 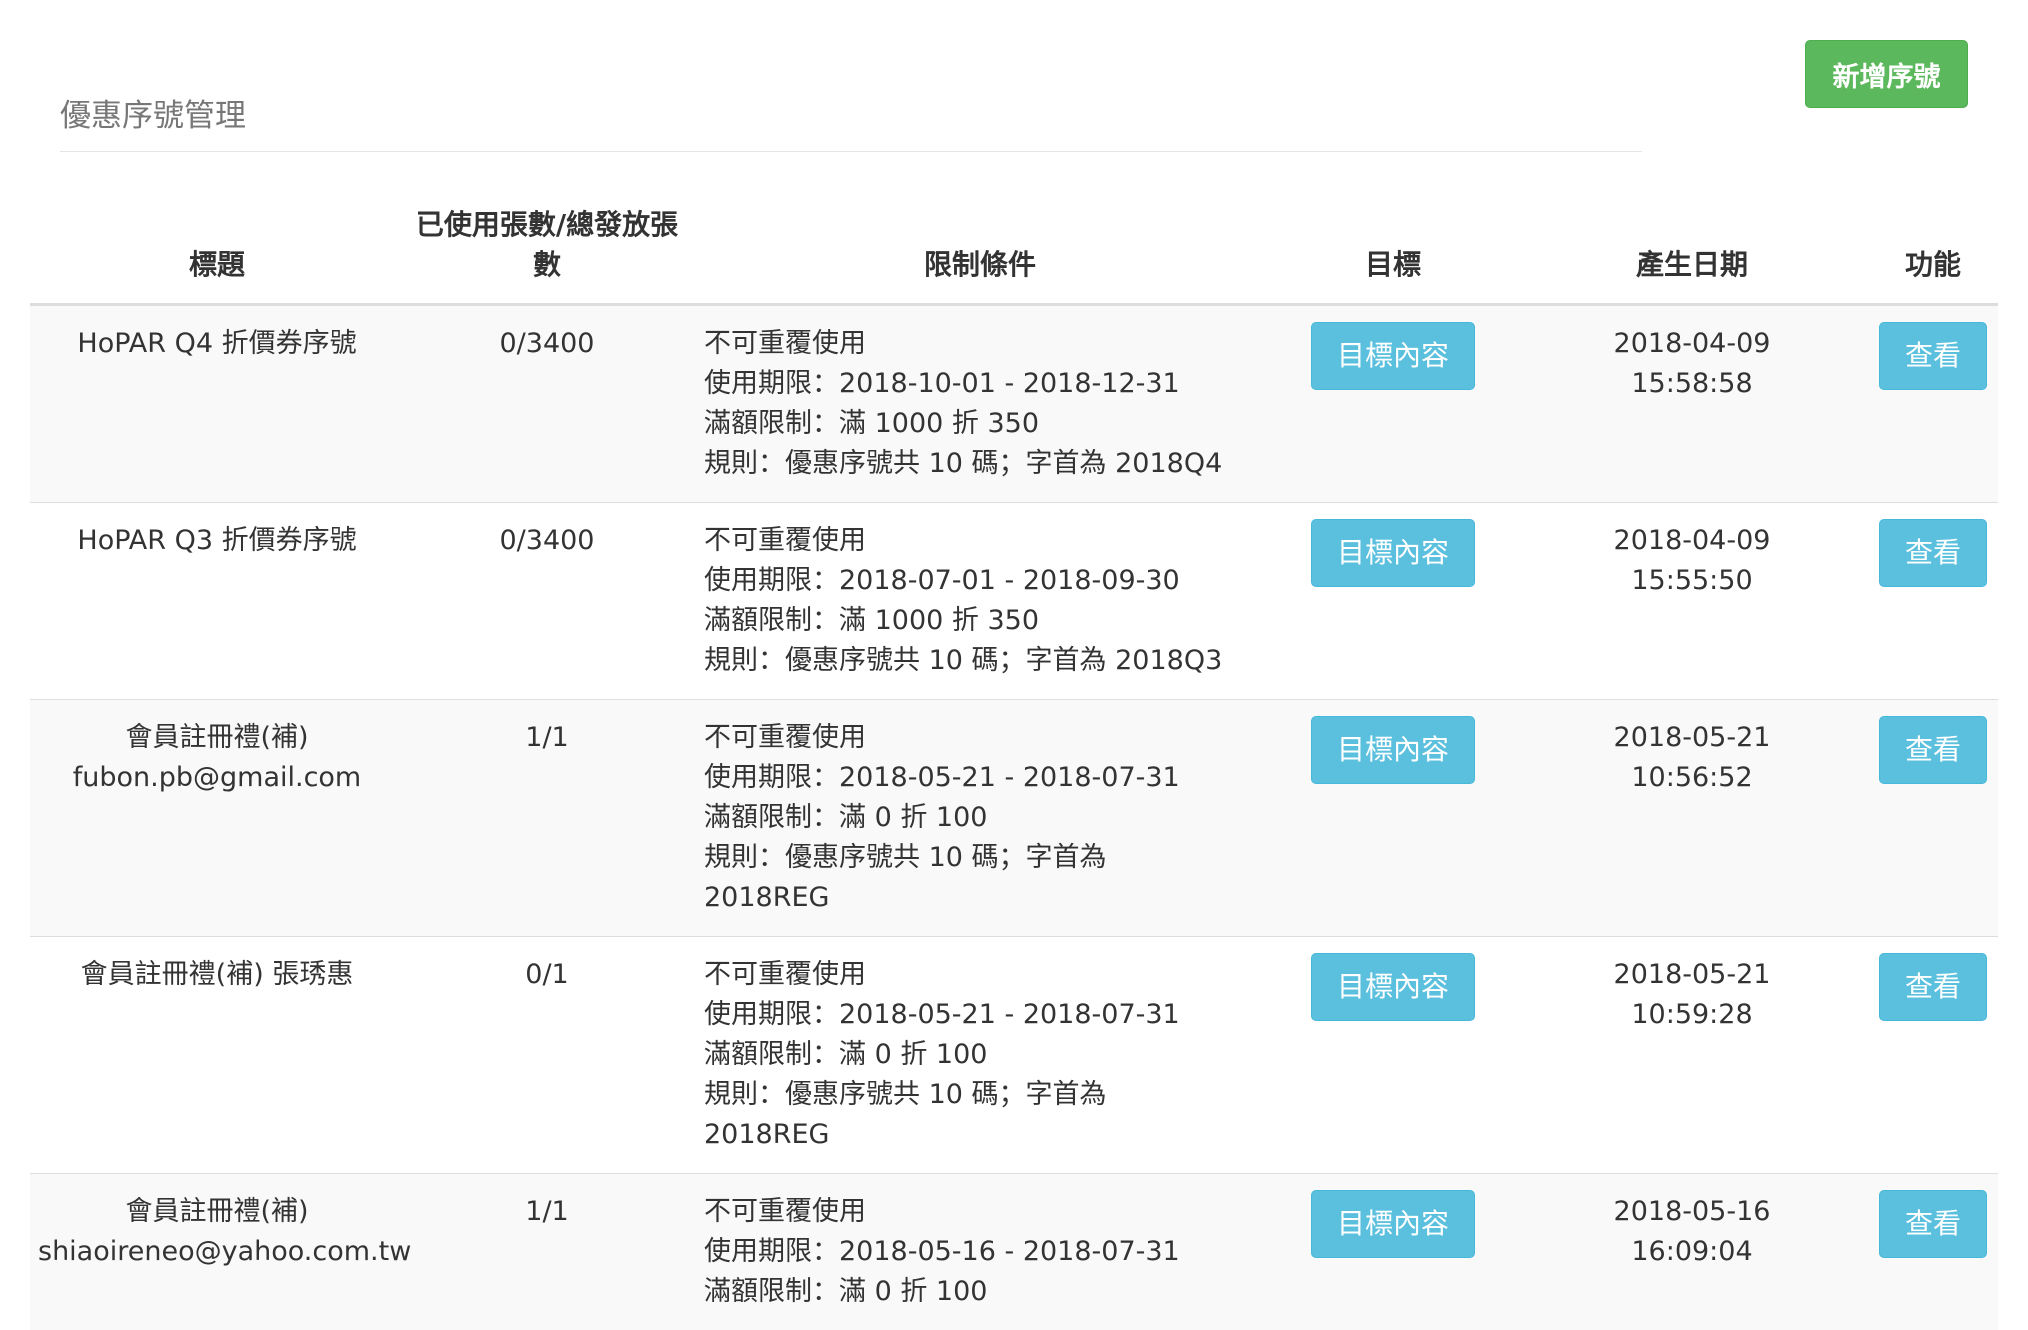 What do you see at coordinates (547, 253) in the screenshot?
I see `column-header-count: 已使用張數/總發放張數` at bounding box center [547, 253].